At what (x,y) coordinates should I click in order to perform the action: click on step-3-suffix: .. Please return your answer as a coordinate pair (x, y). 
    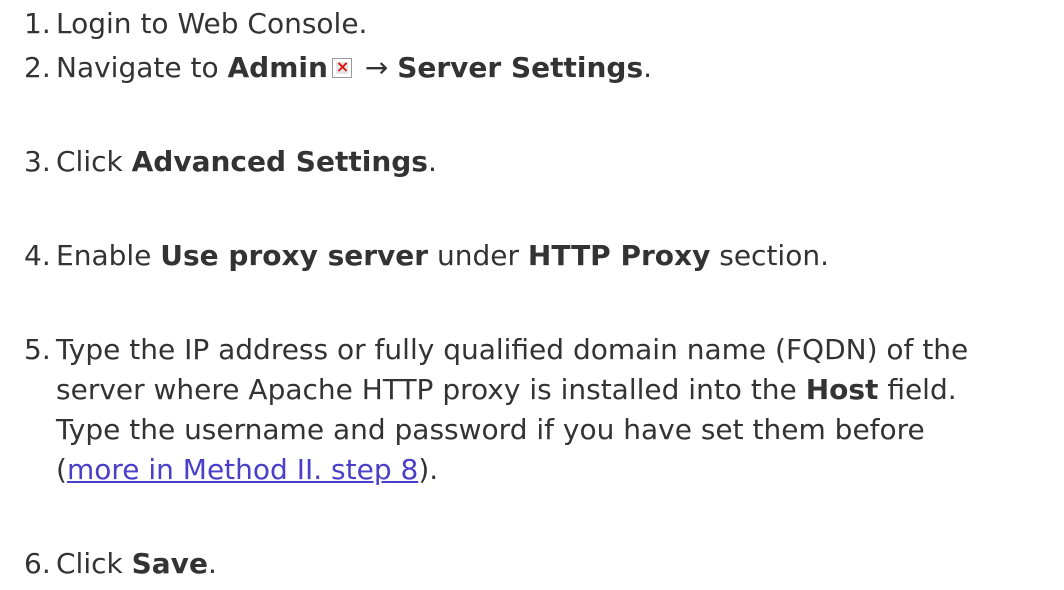
    Looking at the image, I should click on (432, 161).